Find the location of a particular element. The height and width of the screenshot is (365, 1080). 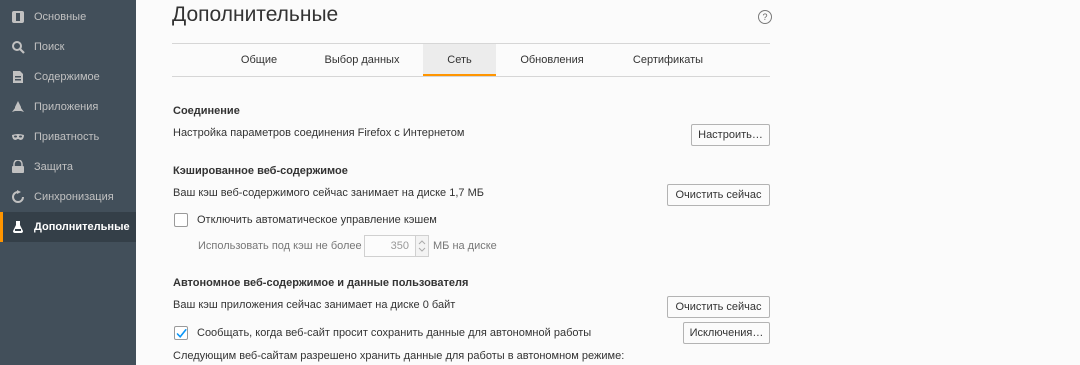

connection-section-title: Соединение is located at coordinates (206, 111).